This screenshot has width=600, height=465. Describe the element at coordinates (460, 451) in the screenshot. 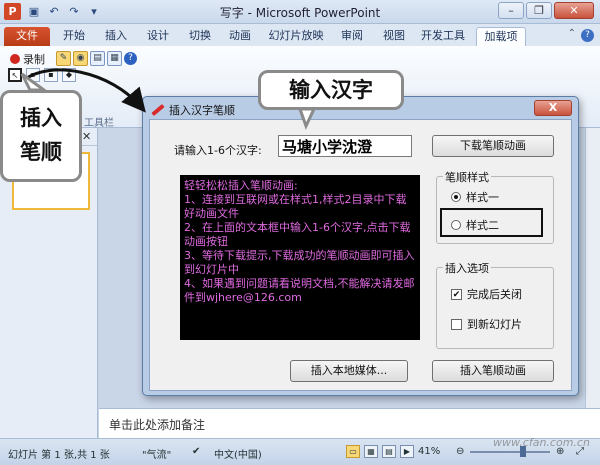

I see `zoom-out-icon: ⊖` at that location.